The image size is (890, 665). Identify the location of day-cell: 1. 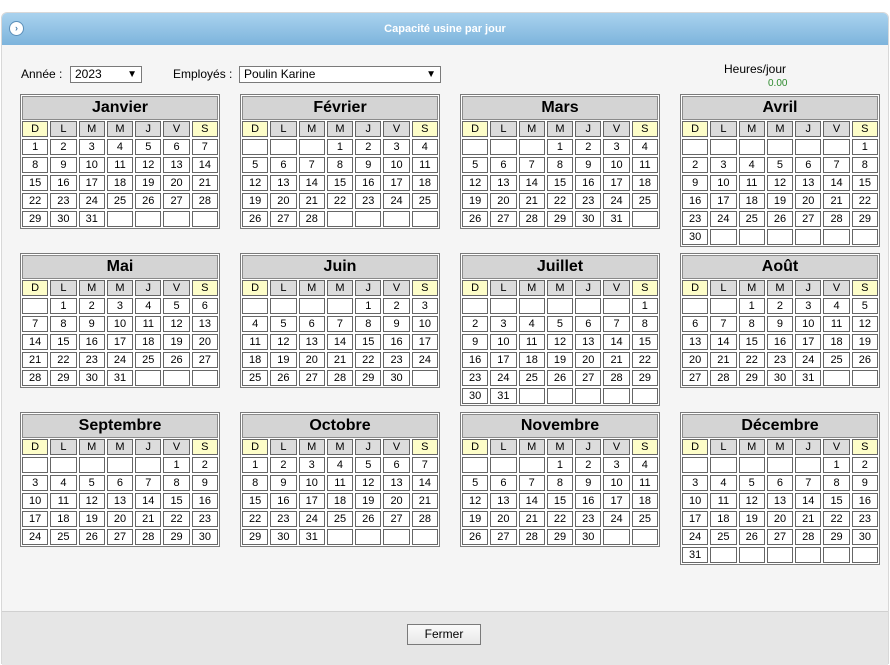
(176, 465).